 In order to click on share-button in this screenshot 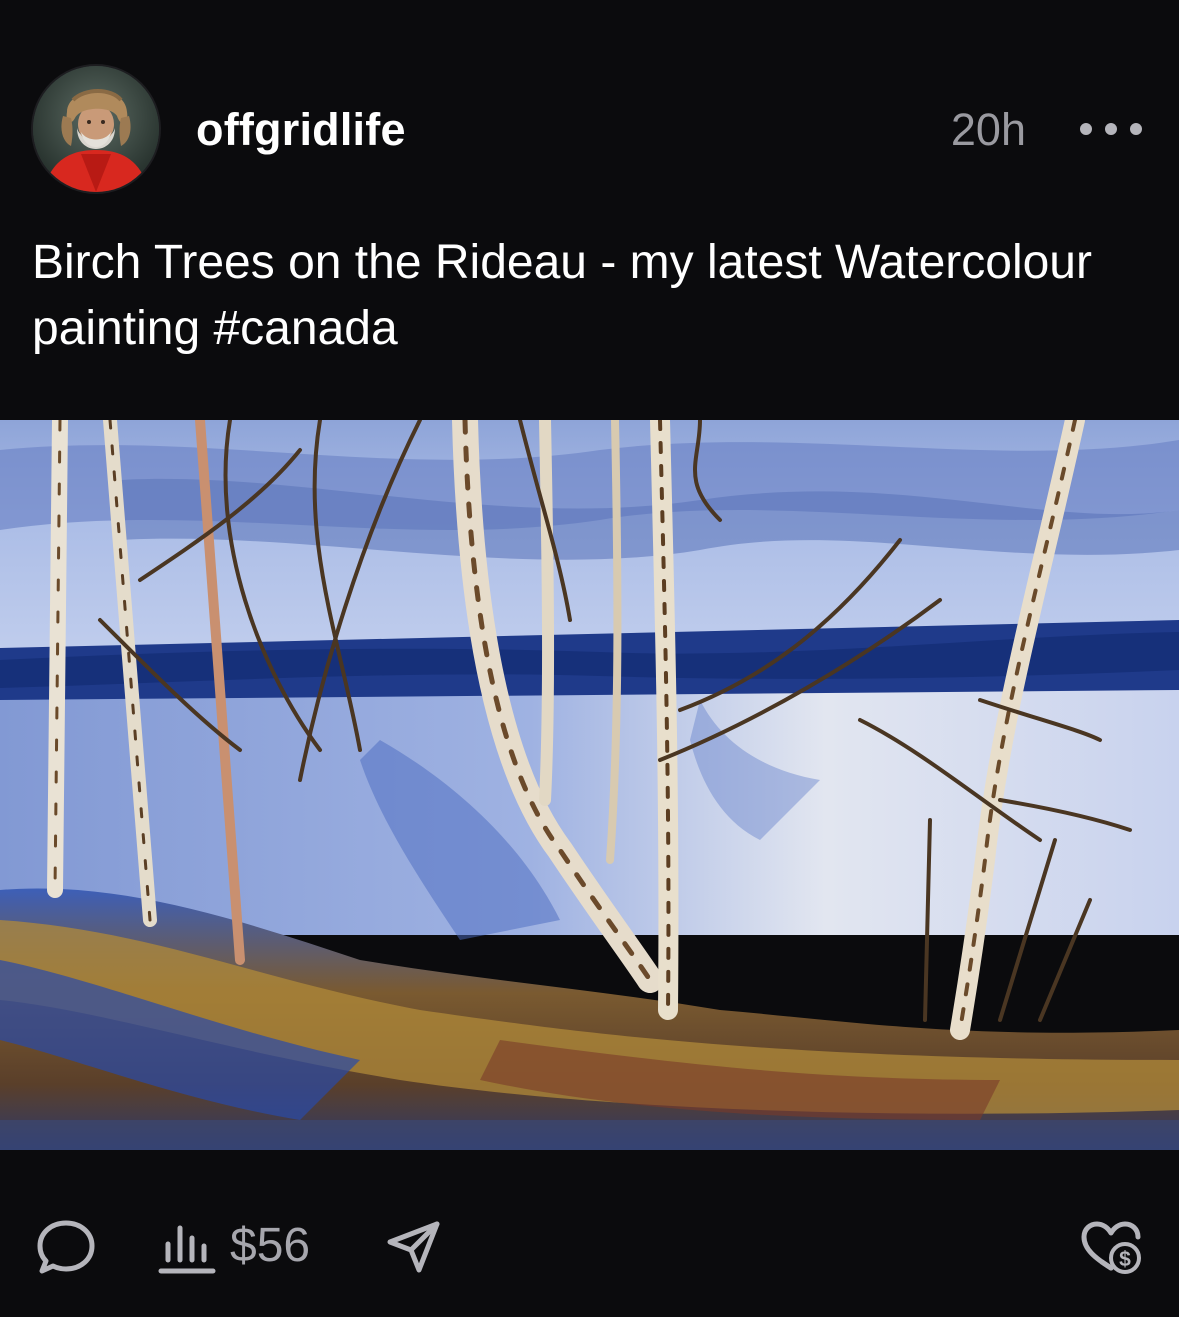, I will do `click(414, 1247)`.